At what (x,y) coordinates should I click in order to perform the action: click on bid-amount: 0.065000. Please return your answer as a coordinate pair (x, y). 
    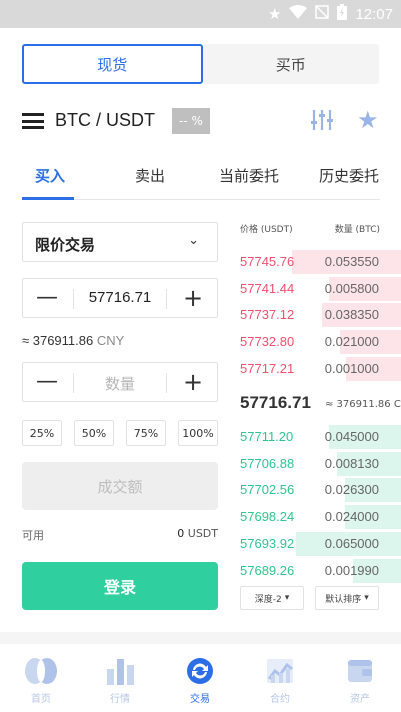
    Looking at the image, I should click on (351, 543).